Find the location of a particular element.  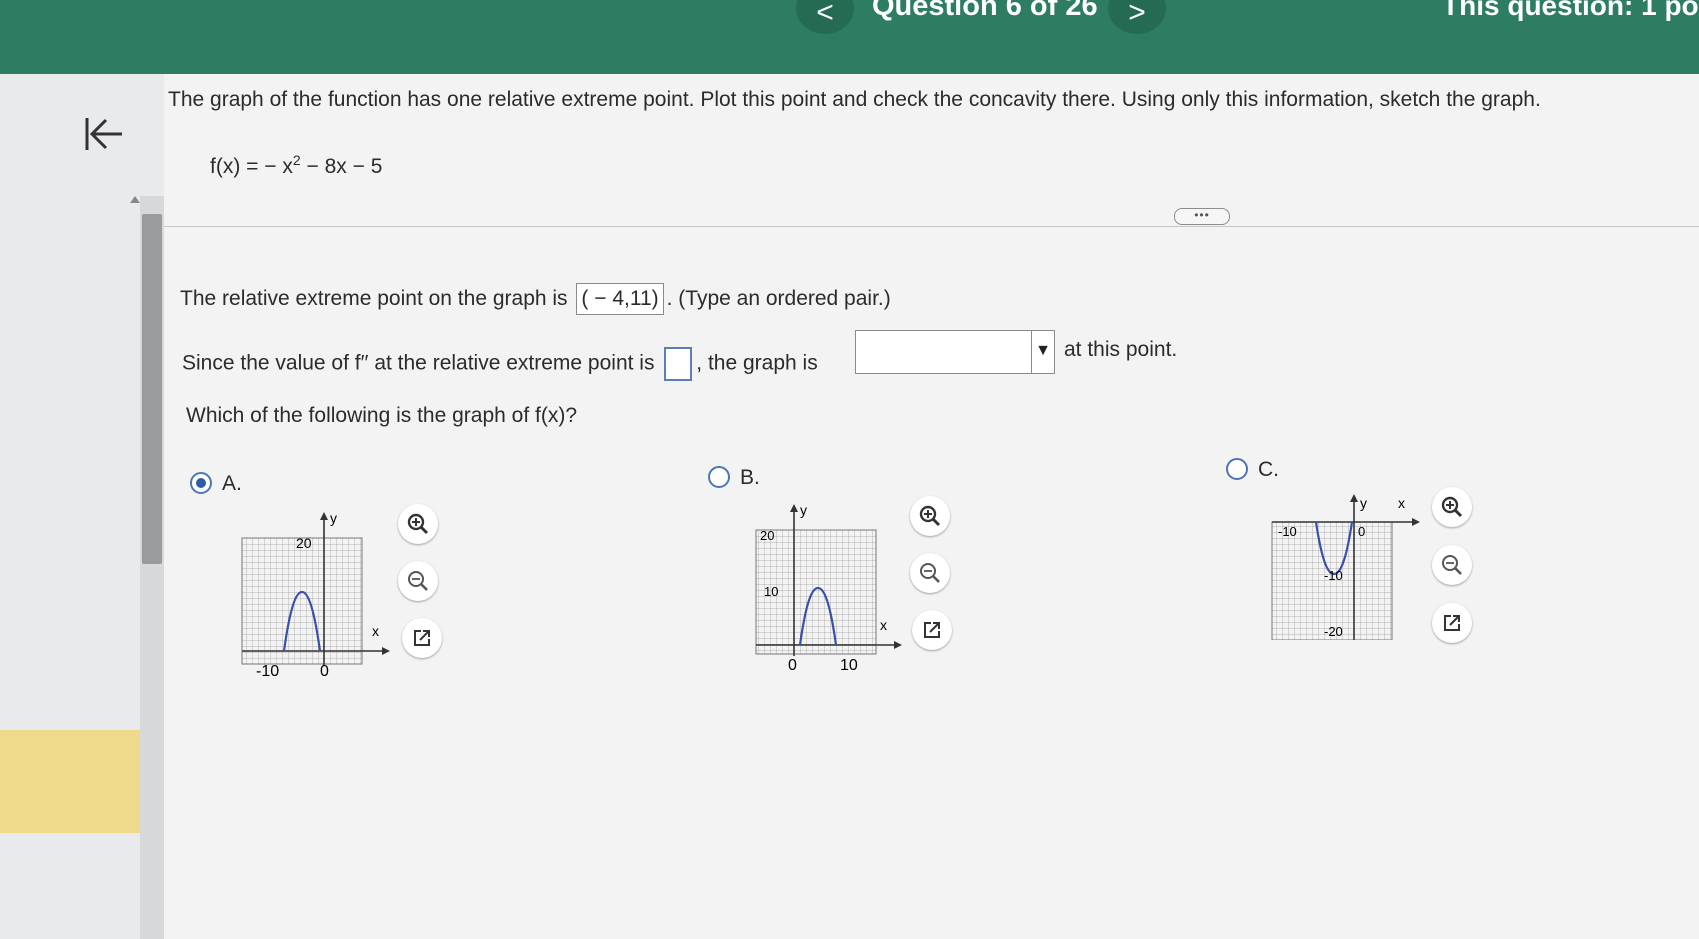

option-b-zoom-out is located at coordinates (930, 573).